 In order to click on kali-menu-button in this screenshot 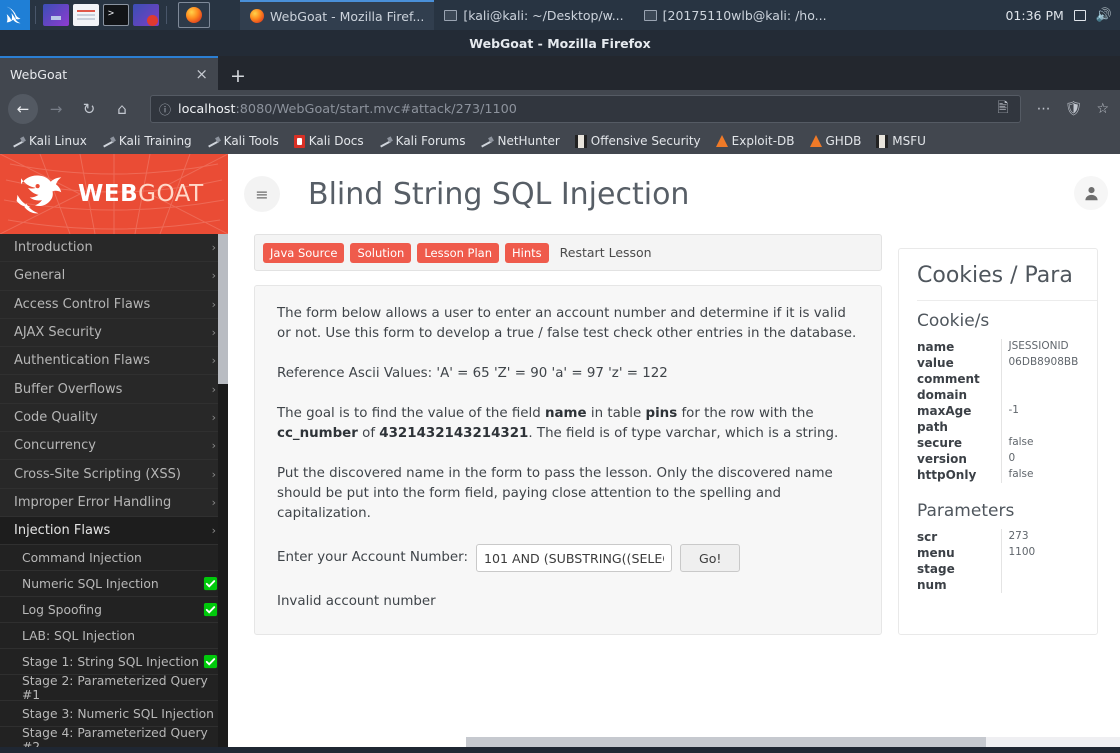, I will do `click(15, 15)`.